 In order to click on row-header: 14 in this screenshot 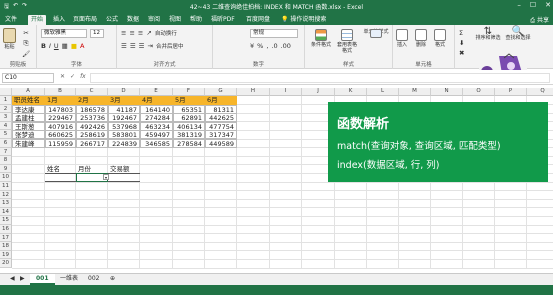, I will do `click(6, 212)`.